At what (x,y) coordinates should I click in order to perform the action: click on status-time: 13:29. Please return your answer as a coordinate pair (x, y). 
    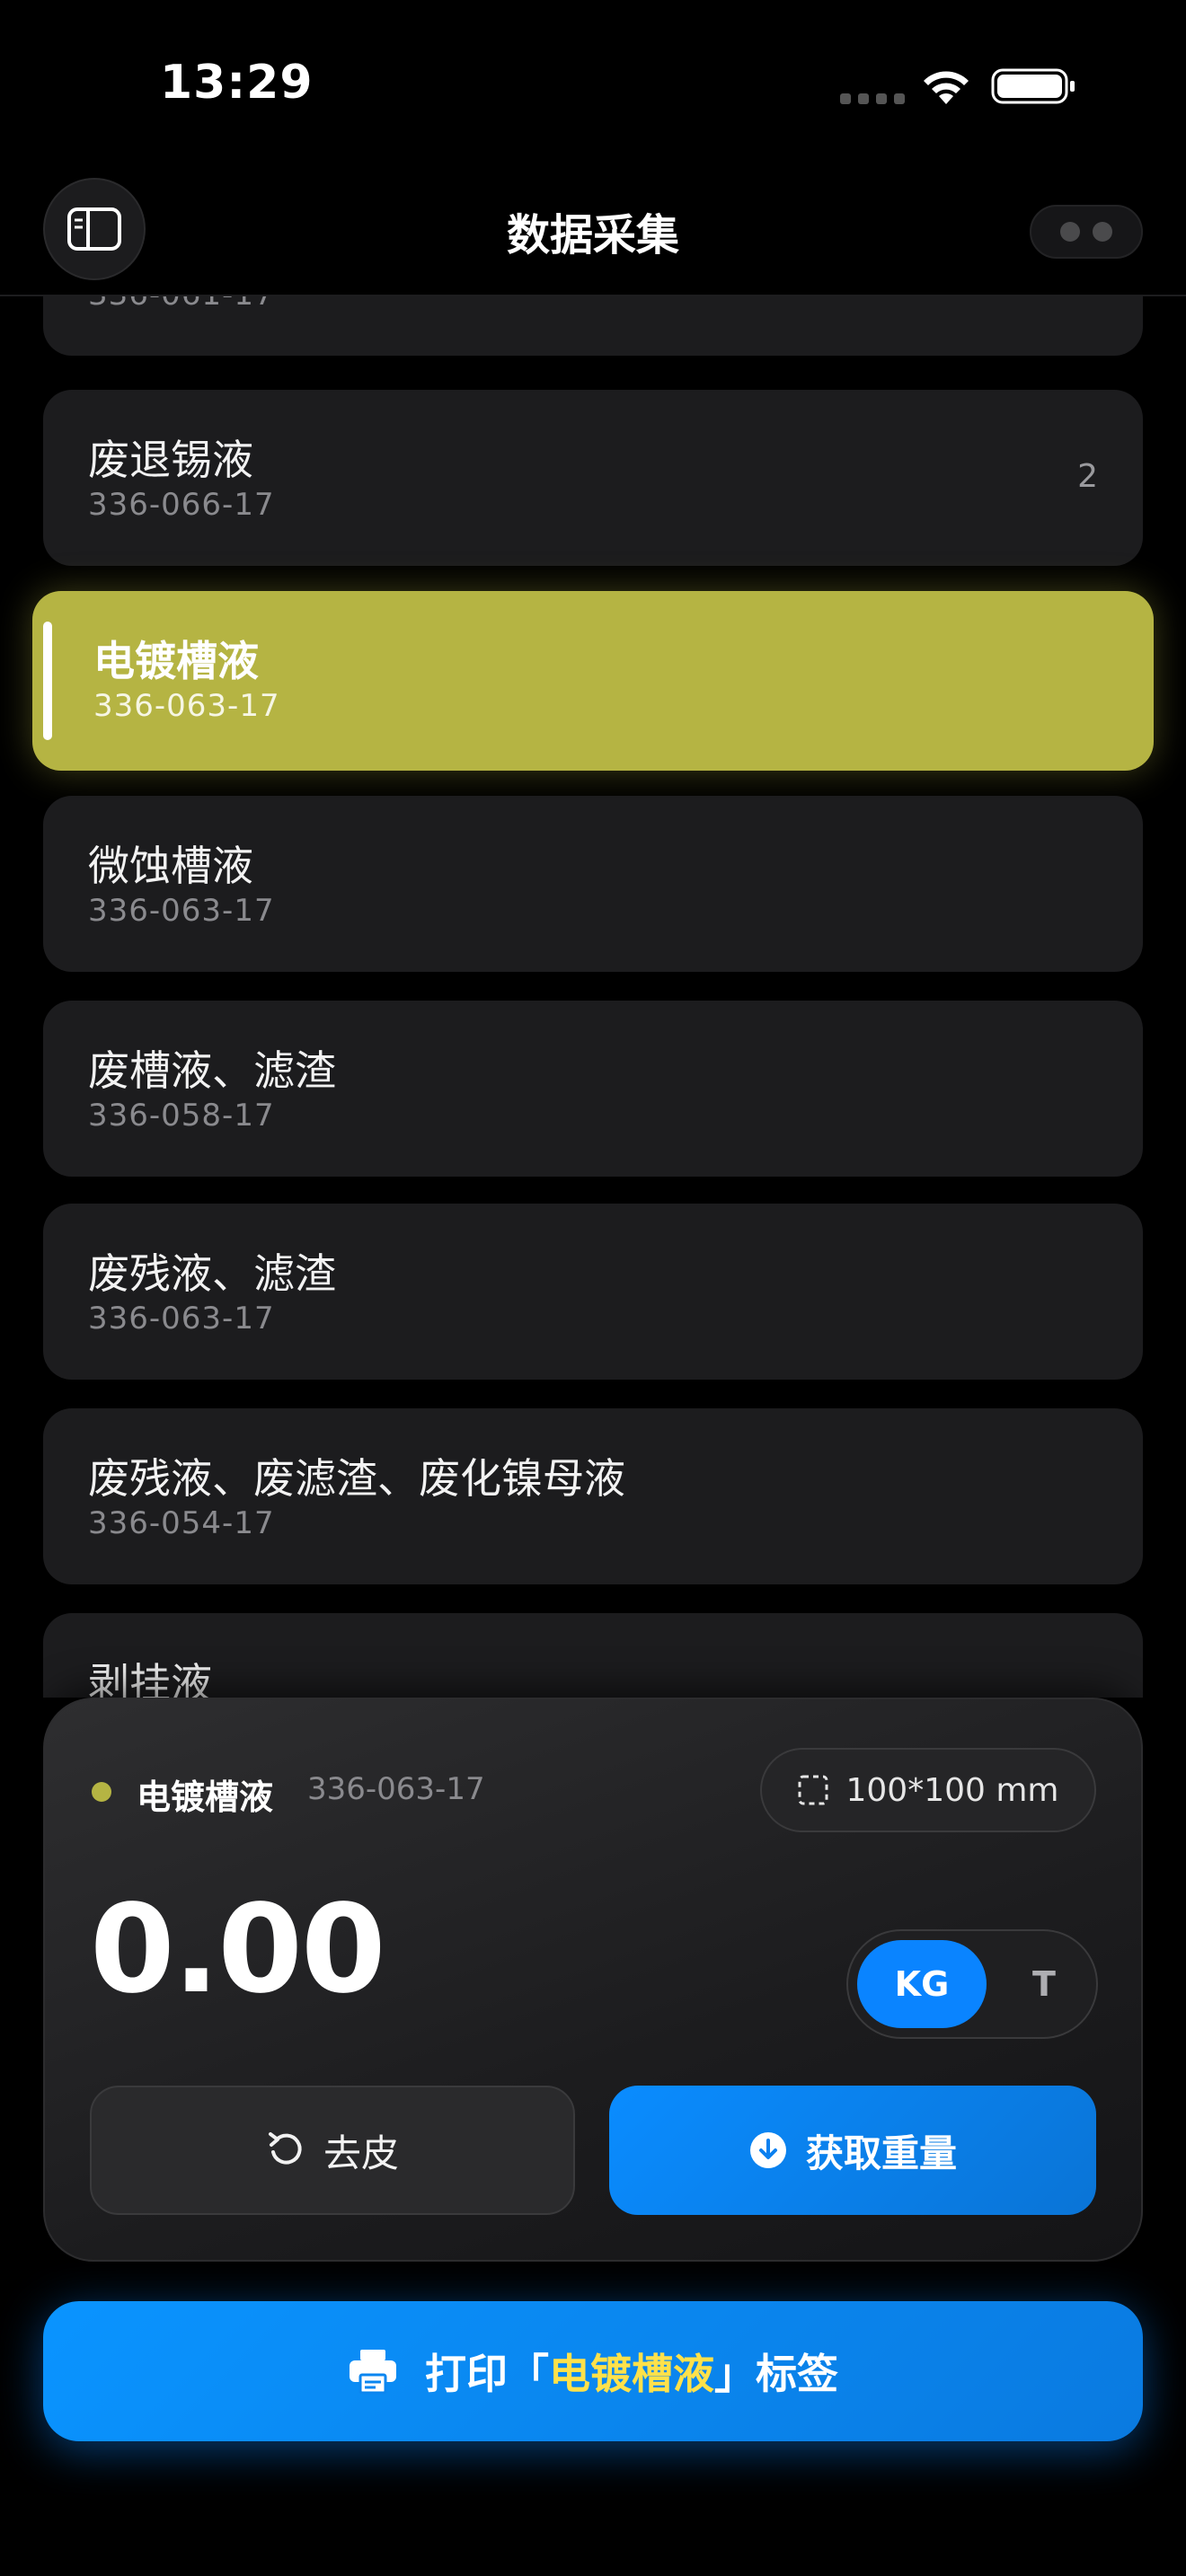
    Looking at the image, I should click on (237, 83).